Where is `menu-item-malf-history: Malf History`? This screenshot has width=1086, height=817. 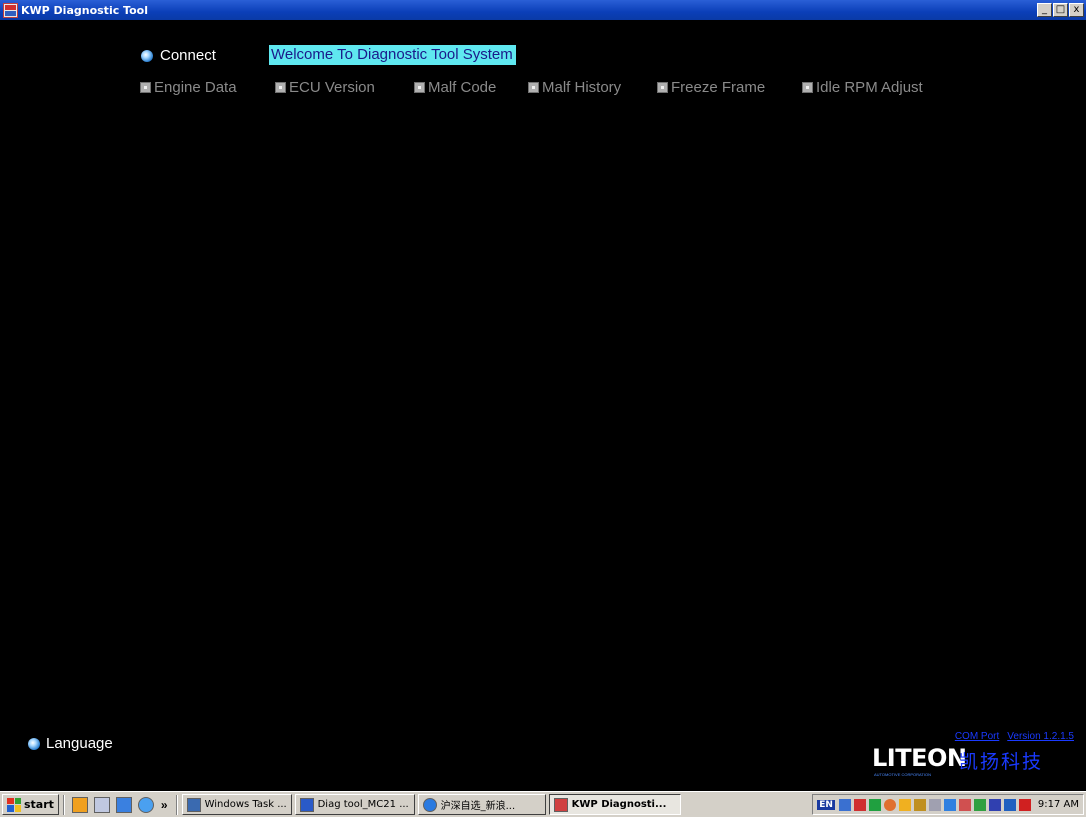 menu-item-malf-history: Malf History is located at coordinates (574, 87).